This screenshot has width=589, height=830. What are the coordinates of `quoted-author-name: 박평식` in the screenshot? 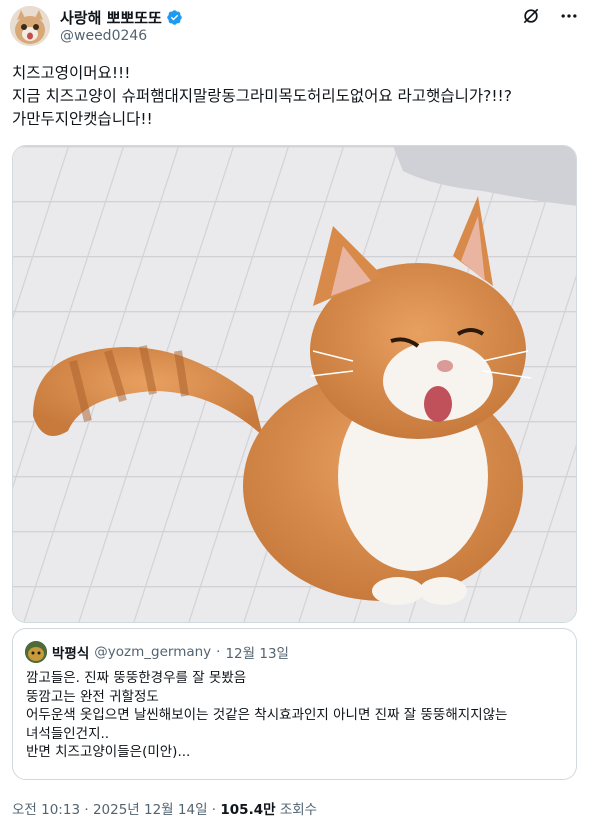 It's located at (70, 652).